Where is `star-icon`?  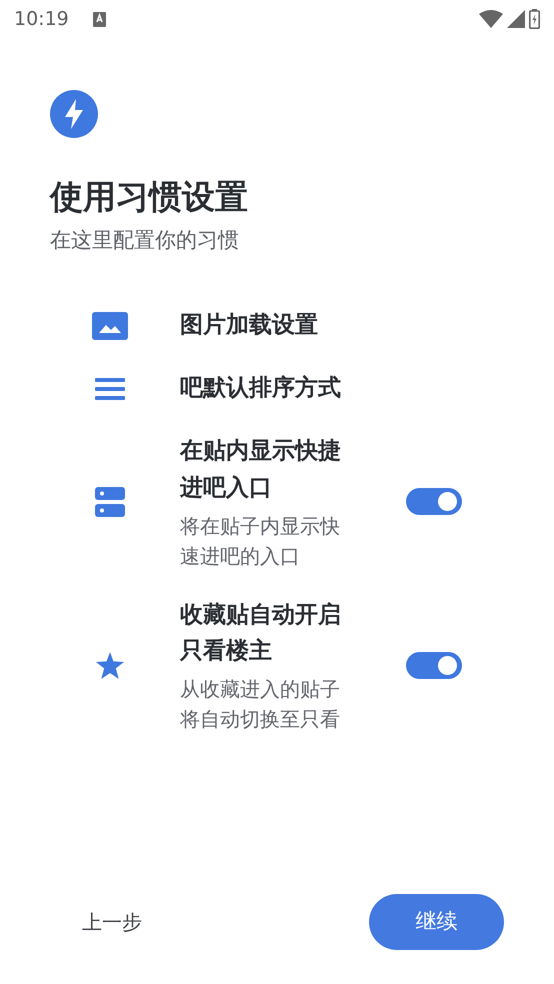
star-icon is located at coordinates (110, 665).